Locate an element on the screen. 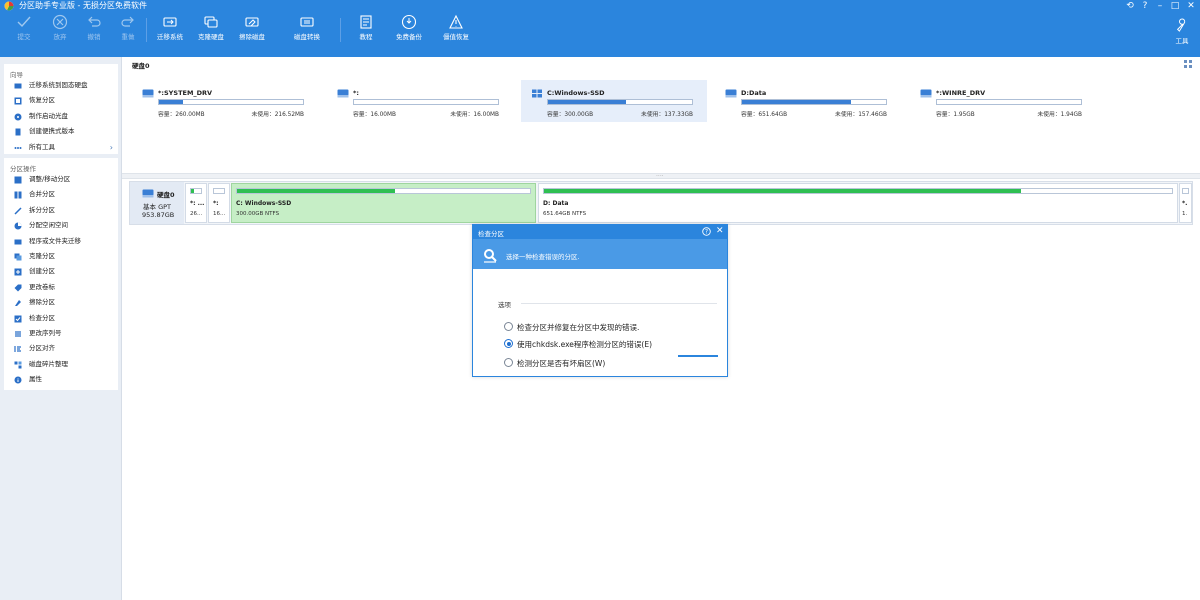 The width and height of the screenshot is (1200, 600). toolbar-label: 提交 is located at coordinates (24, 37).